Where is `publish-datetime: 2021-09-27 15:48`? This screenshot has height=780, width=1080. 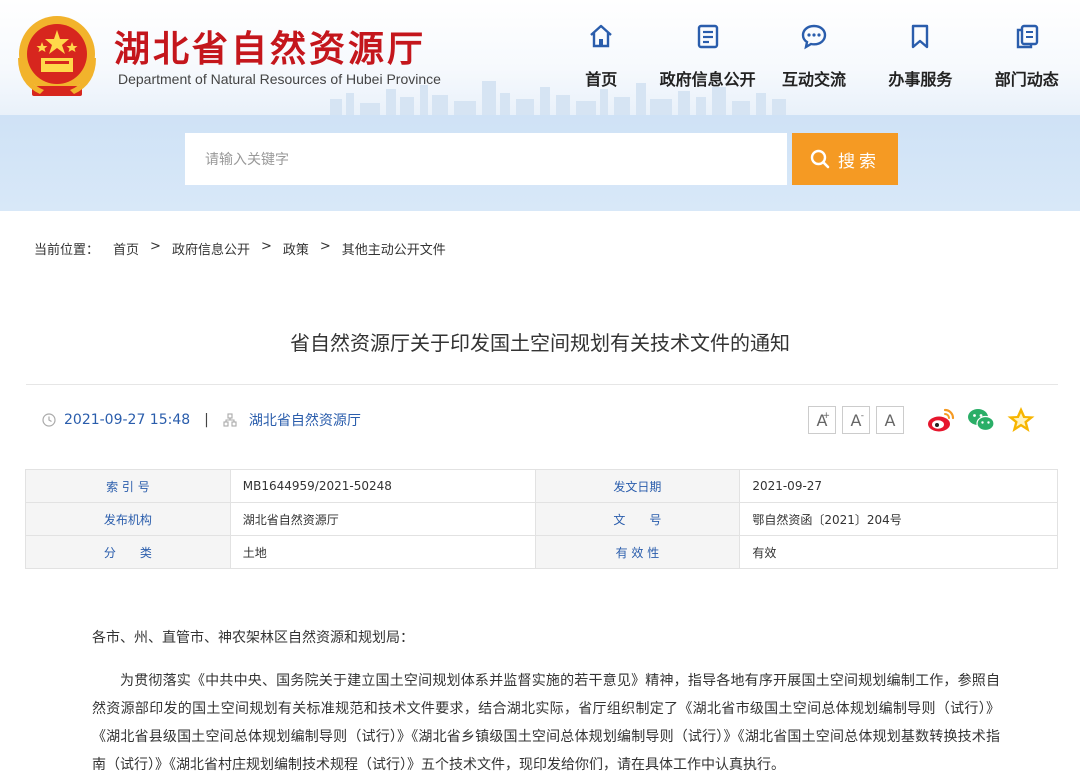 publish-datetime: 2021-09-27 15:48 is located at coordinates (127, 420).